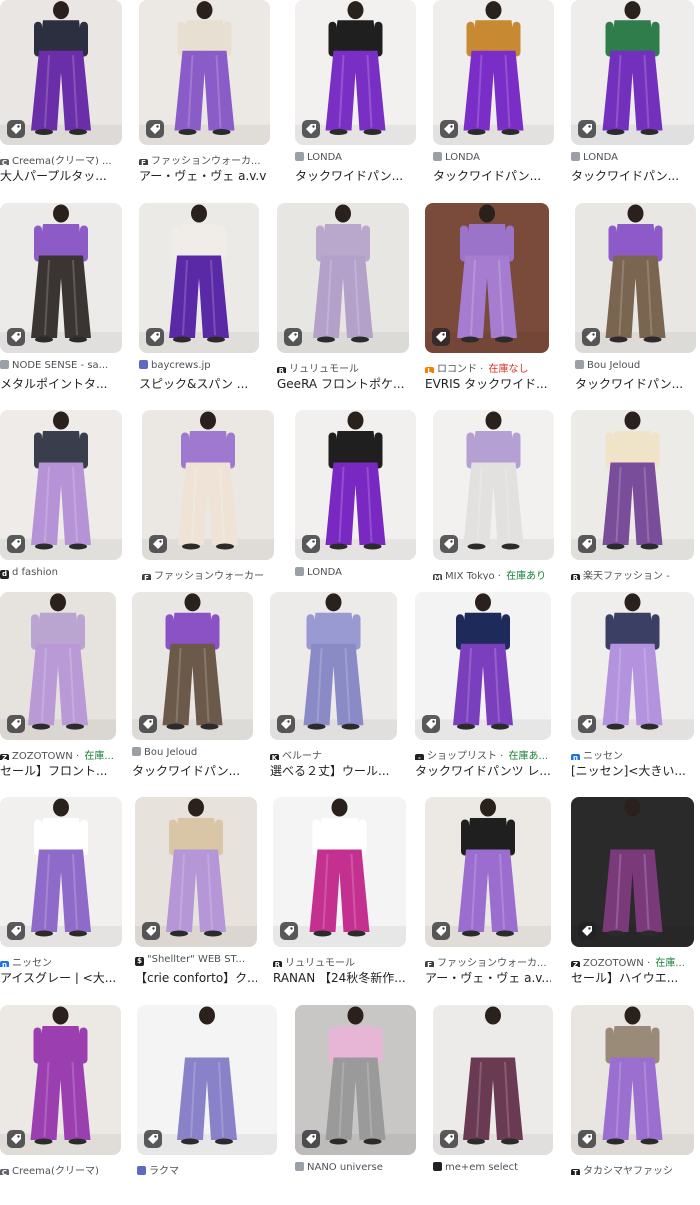  I want to click on result-item: C Creema(クリーマ), so click(60, 1105).